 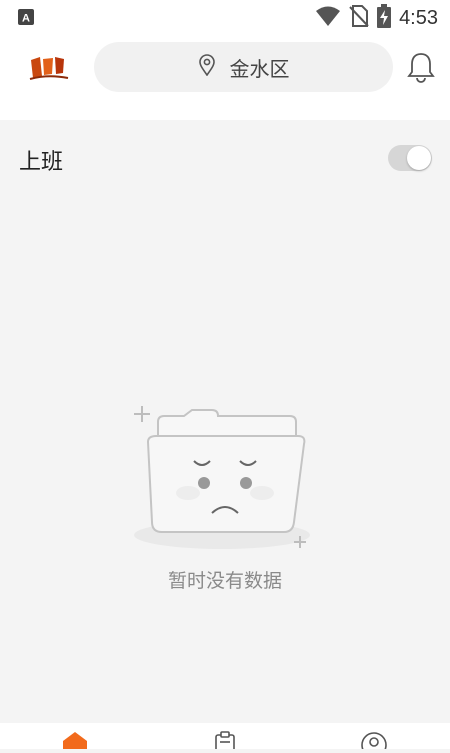 What do you see at coordinates (421, 67) in the screenshot?
I see `bell-icon` at bounding box center [421, 67].